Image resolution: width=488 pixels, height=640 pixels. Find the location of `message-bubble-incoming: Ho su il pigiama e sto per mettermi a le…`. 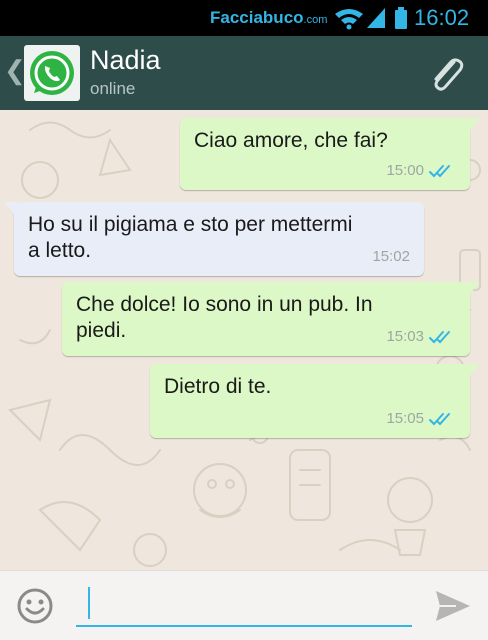

message-bubble-incoming: Ho su il pigiama e sto per mettermi a le… is located at coordinates (214, 239).